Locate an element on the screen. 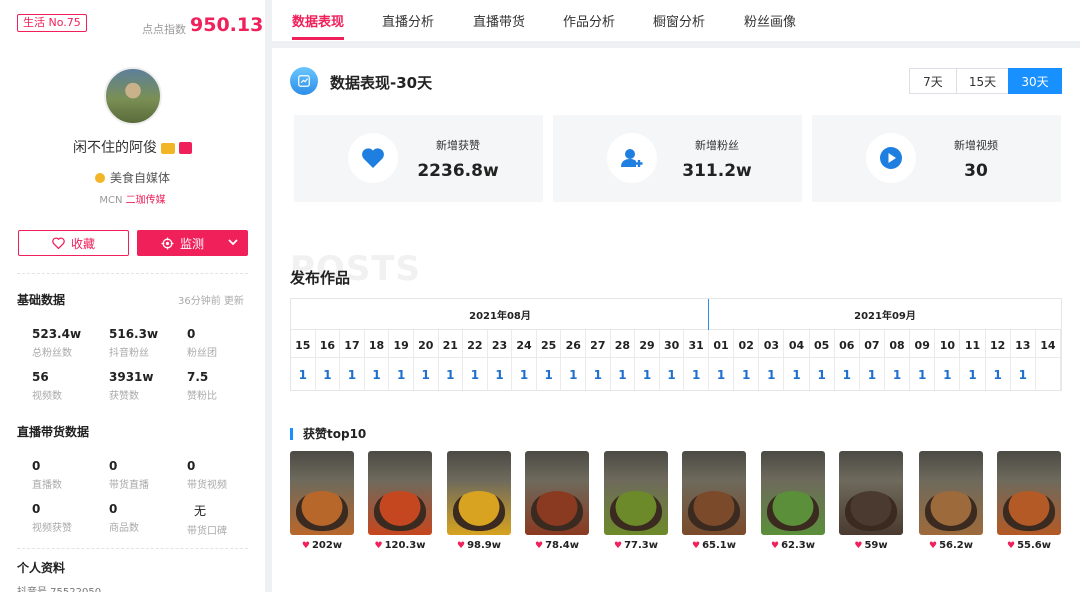  stat-card-label: 新增粉丝 is located at coordinates (717, 145).